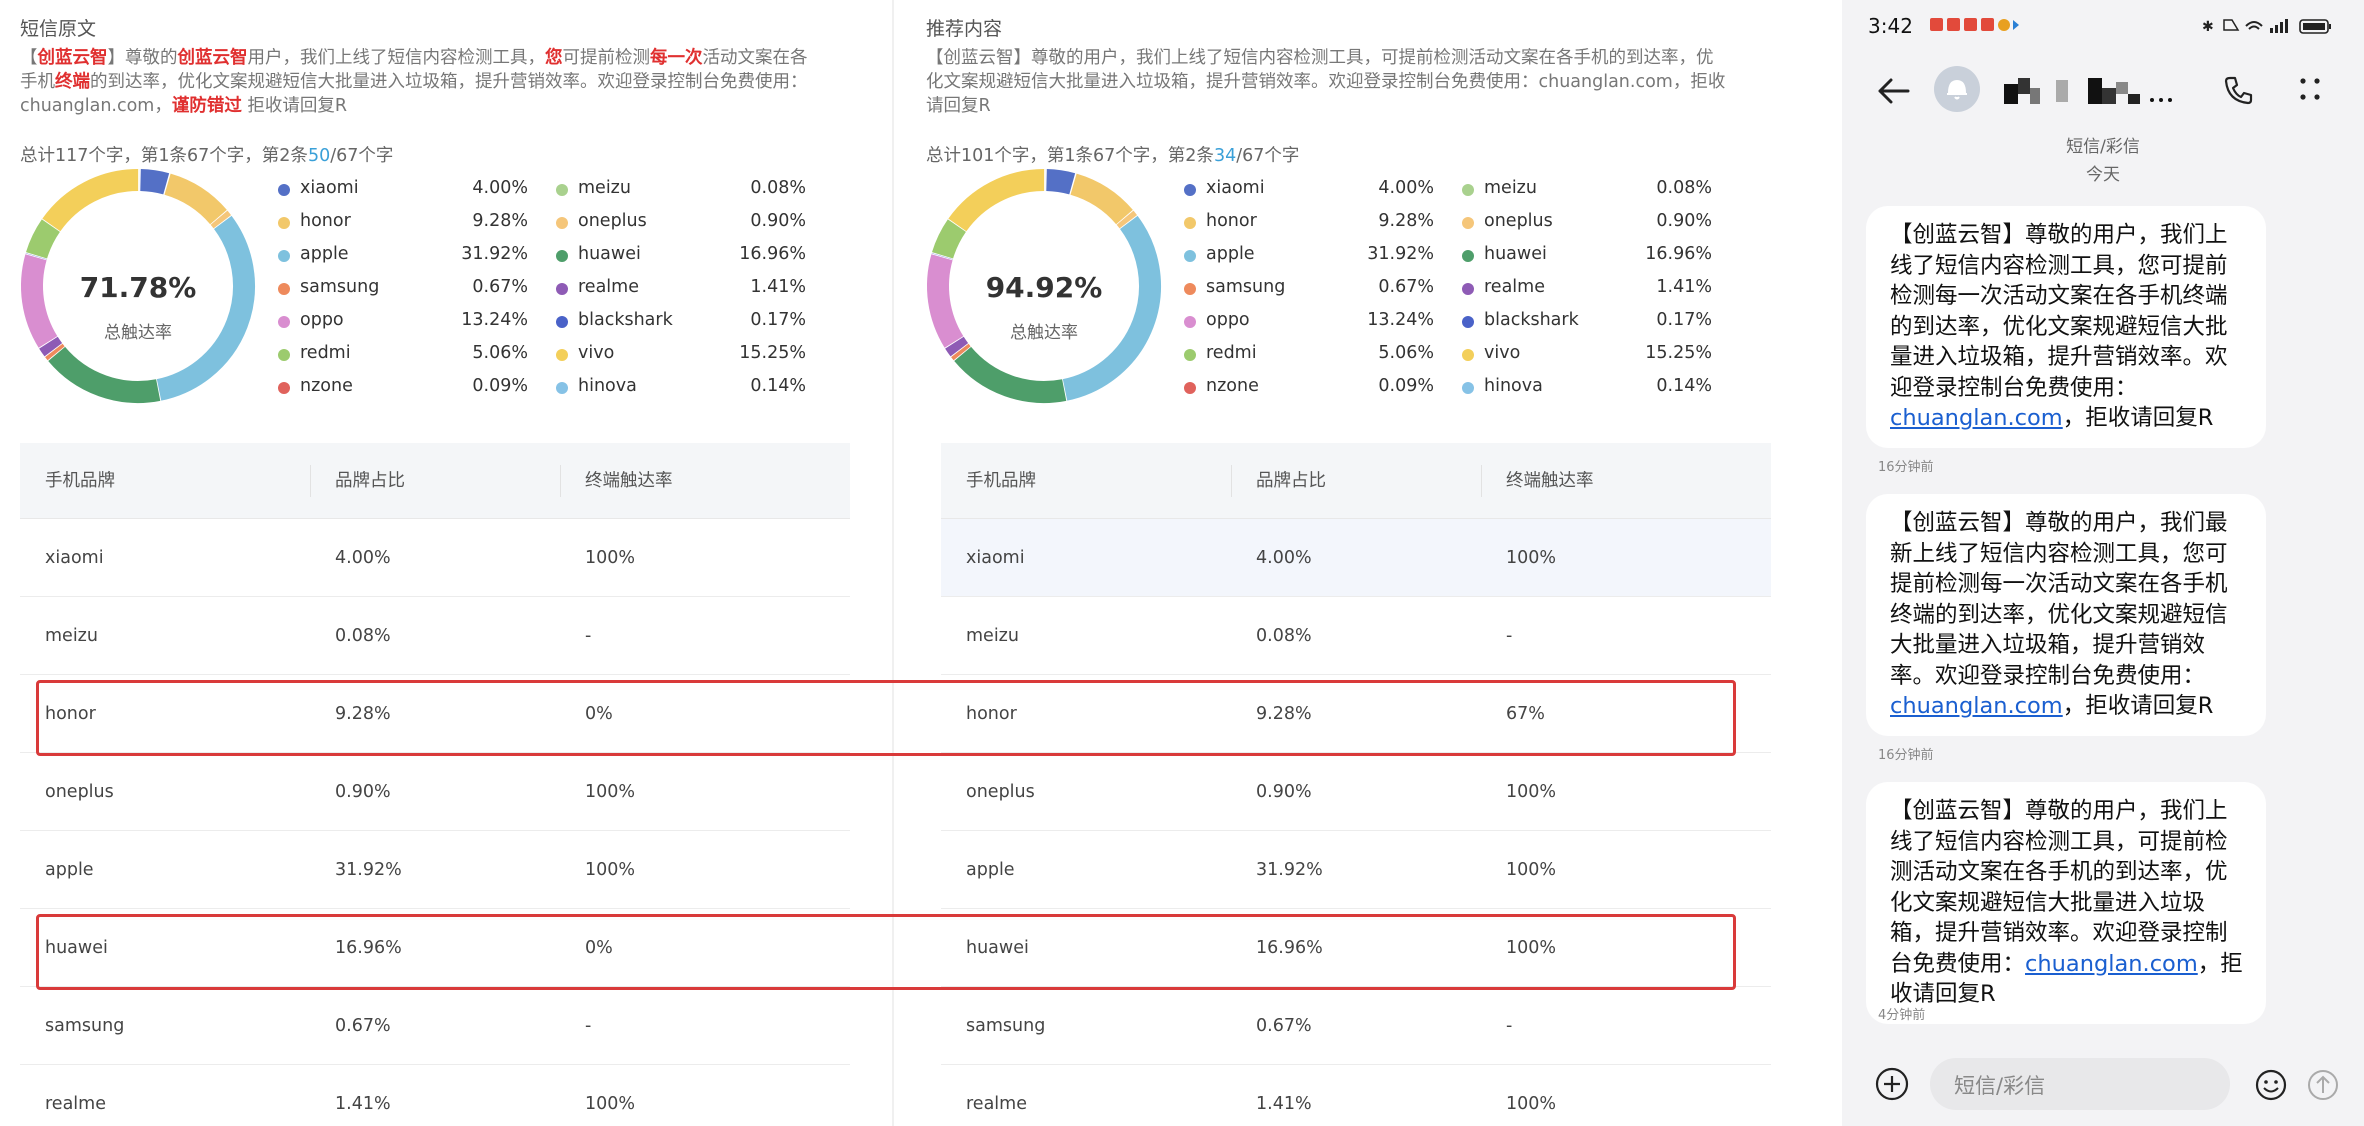 The height and width of the screenshot is (1126, 2364). What do you see at coordinates (2271, 1085) in the screenshot?
I see `emoji-icon` at bounding box center [2271, 1085].